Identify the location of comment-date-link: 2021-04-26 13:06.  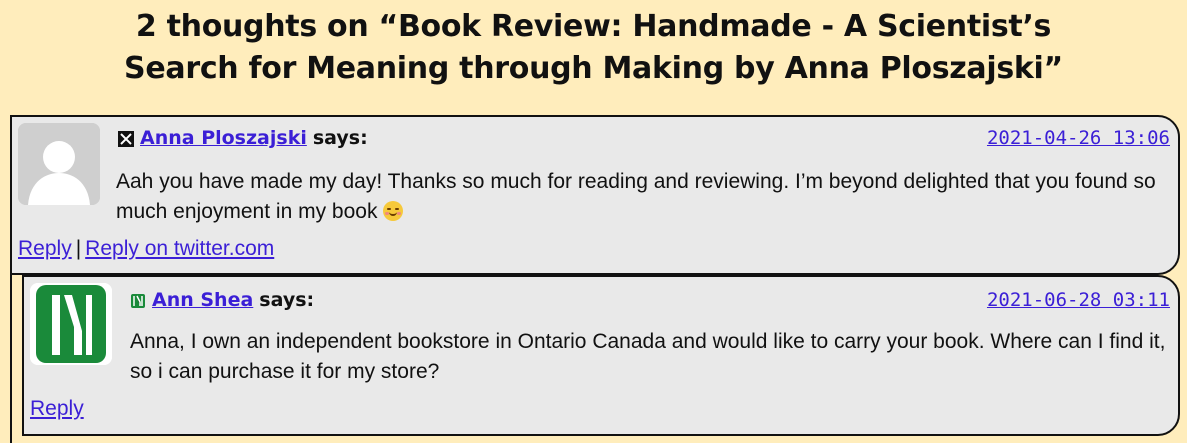
(1078, 138).